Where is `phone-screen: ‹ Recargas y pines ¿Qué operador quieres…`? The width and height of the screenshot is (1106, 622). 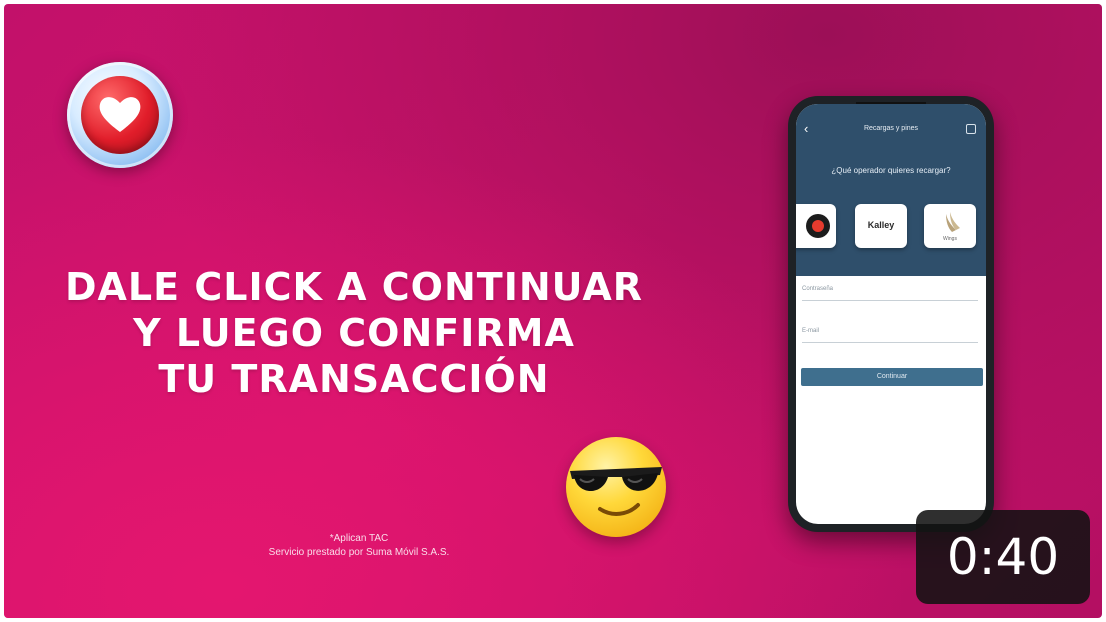 phone-screen: ‹ Recargas y pines ¿Qué operador quieres… is located at coordinates (891, 314).